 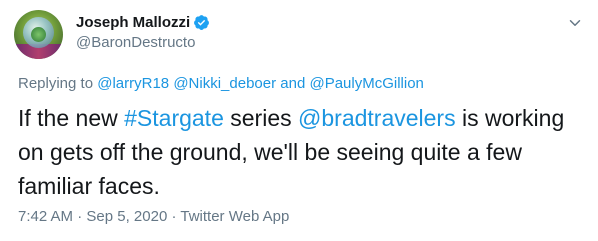 What do you see at coordinates (174, 118) in the screenshot?
I see `hashtag-link: #Stargate` at bounding box center [174, 118].